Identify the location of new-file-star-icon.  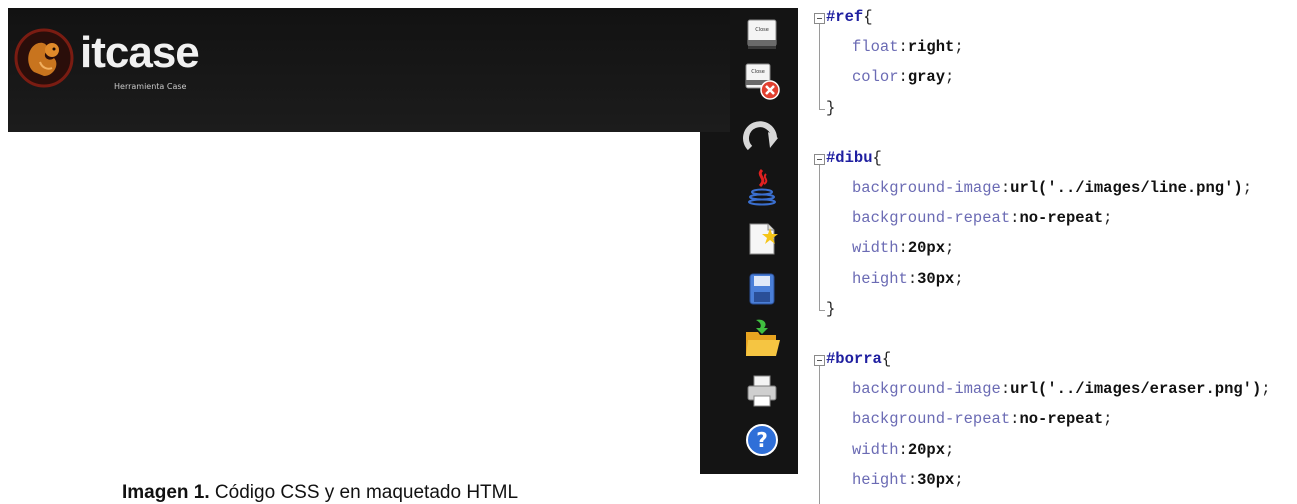
(763, 239).